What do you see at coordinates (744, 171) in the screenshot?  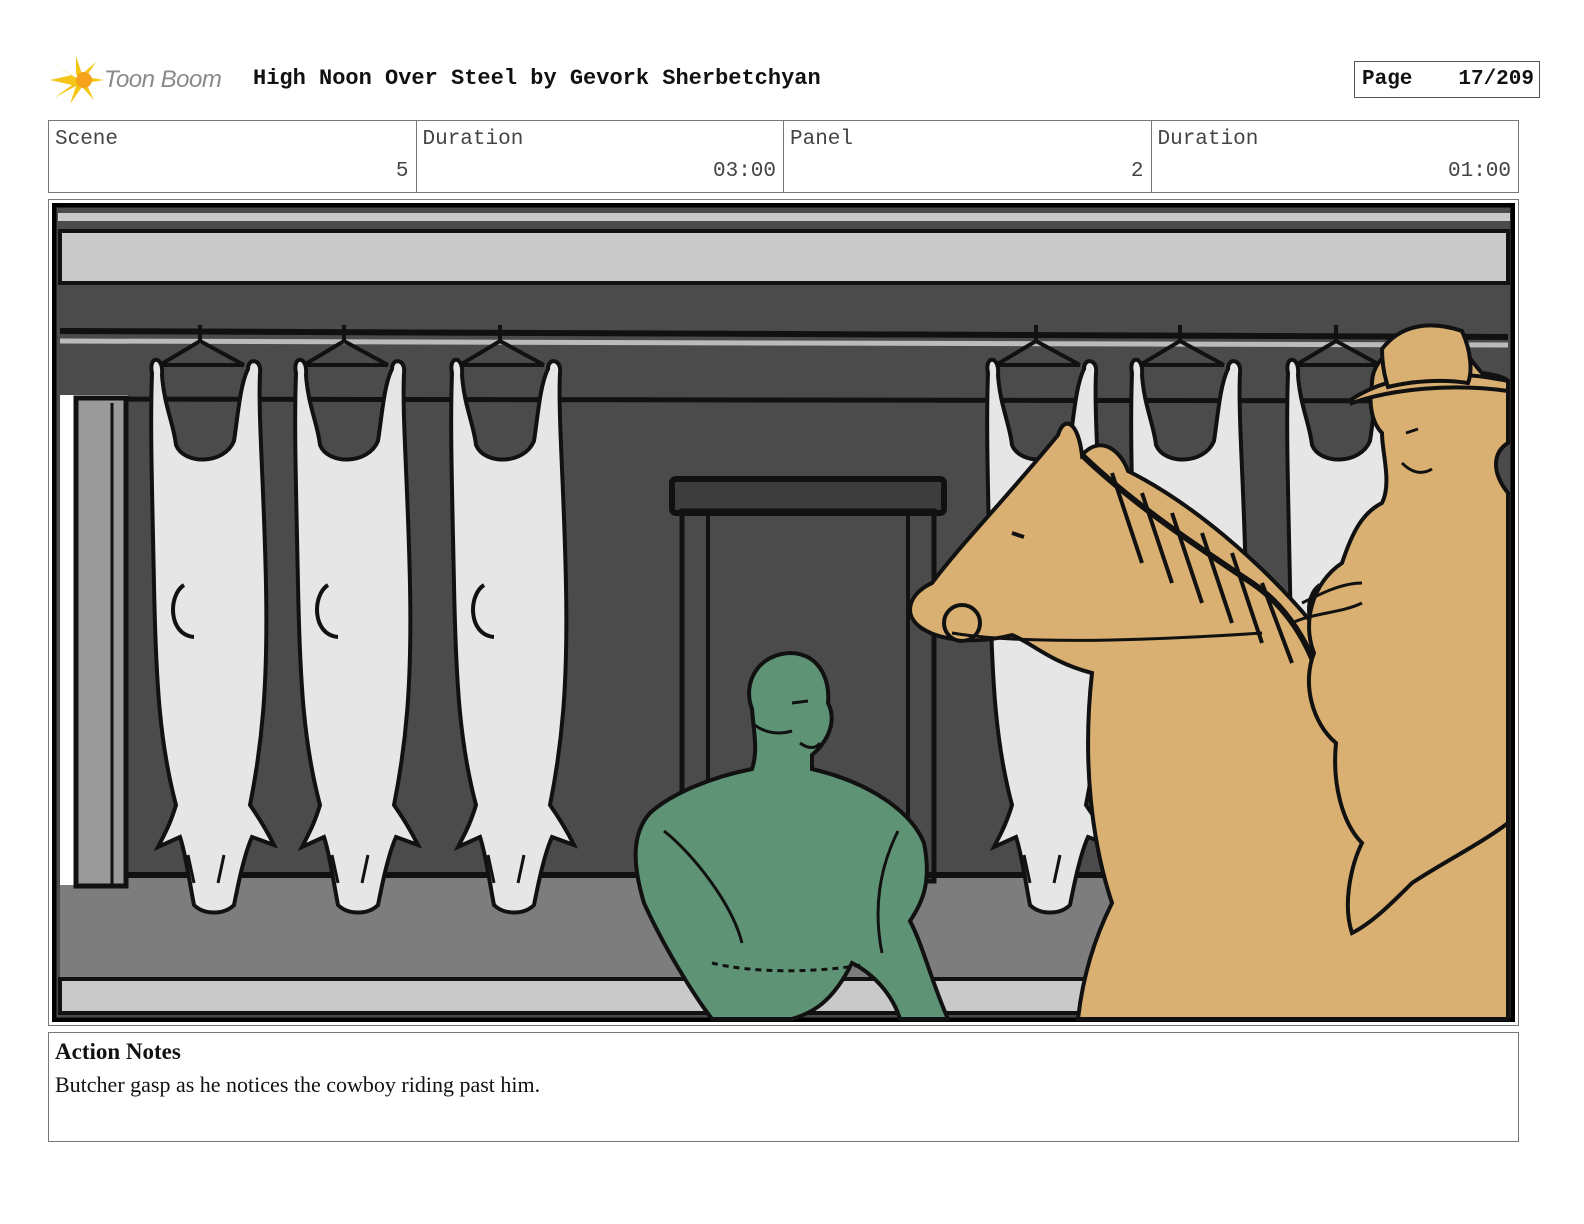 I see `scene-duration-value: 03:00` at bounding box center [744, 171].